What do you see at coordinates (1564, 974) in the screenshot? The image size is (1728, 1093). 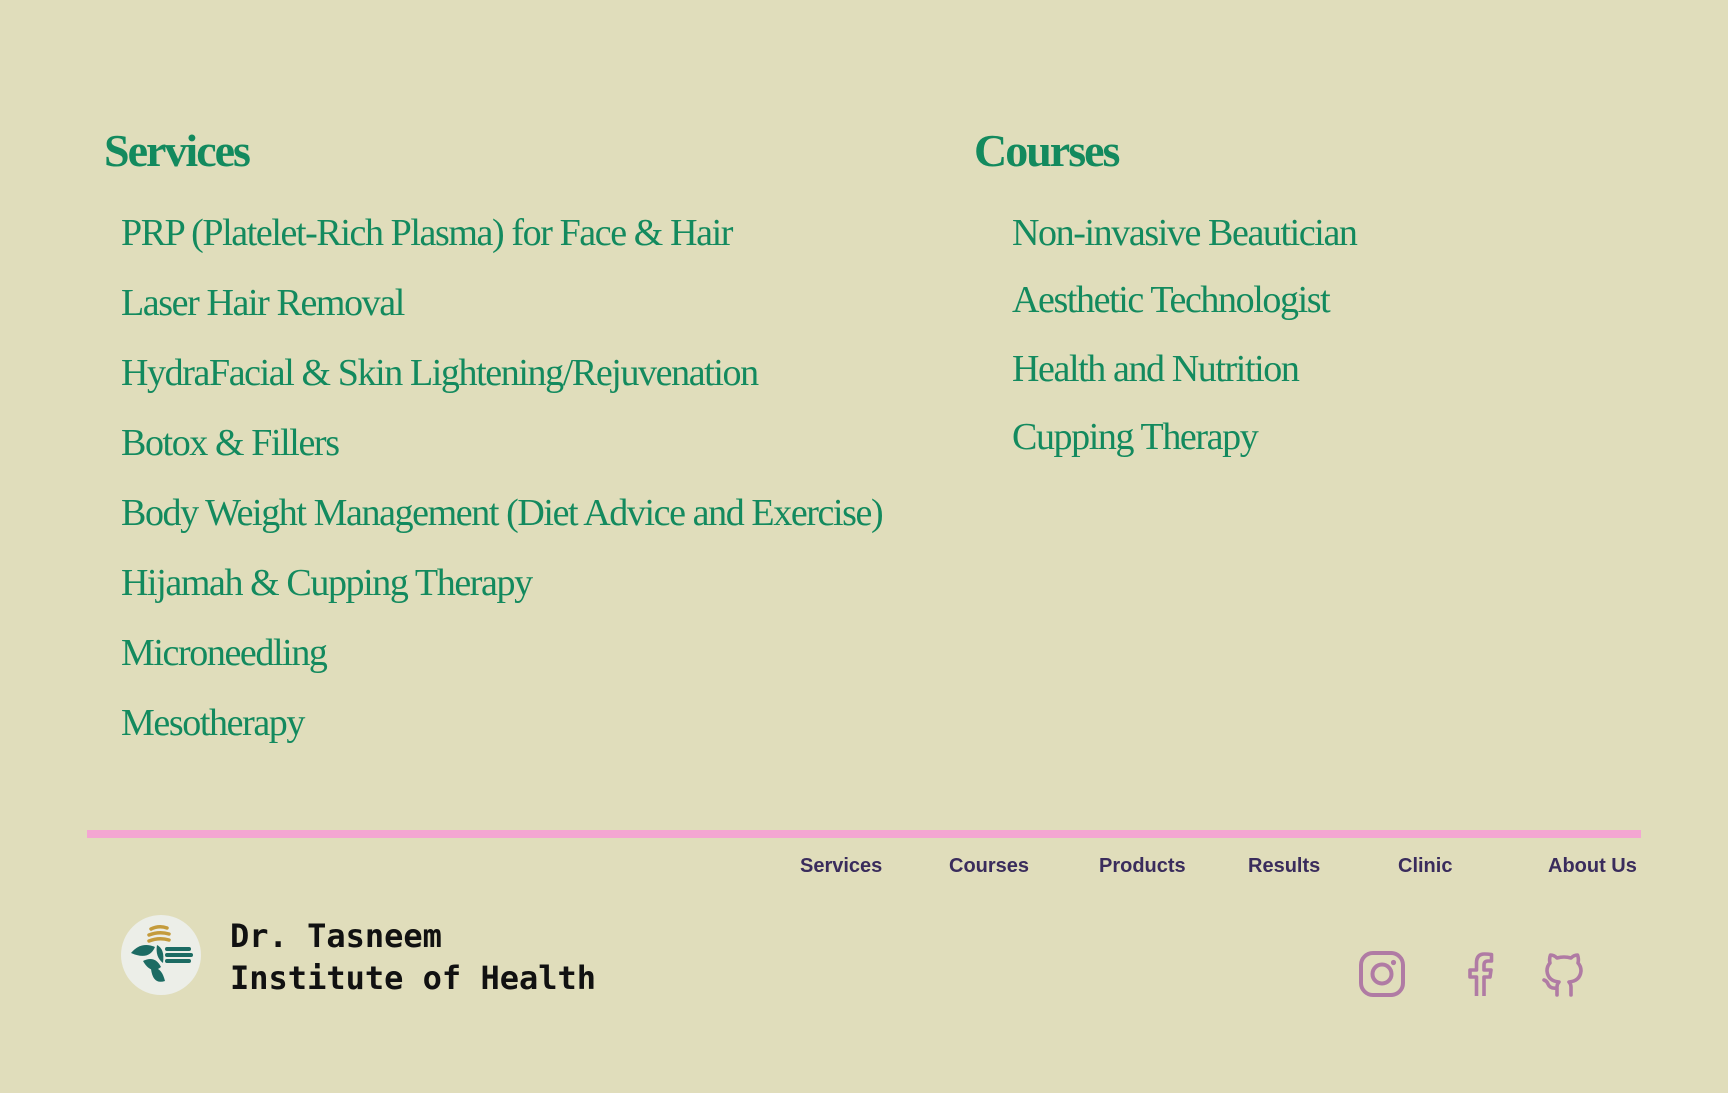 I see `github-icon` at bounding box center [1564, 974].